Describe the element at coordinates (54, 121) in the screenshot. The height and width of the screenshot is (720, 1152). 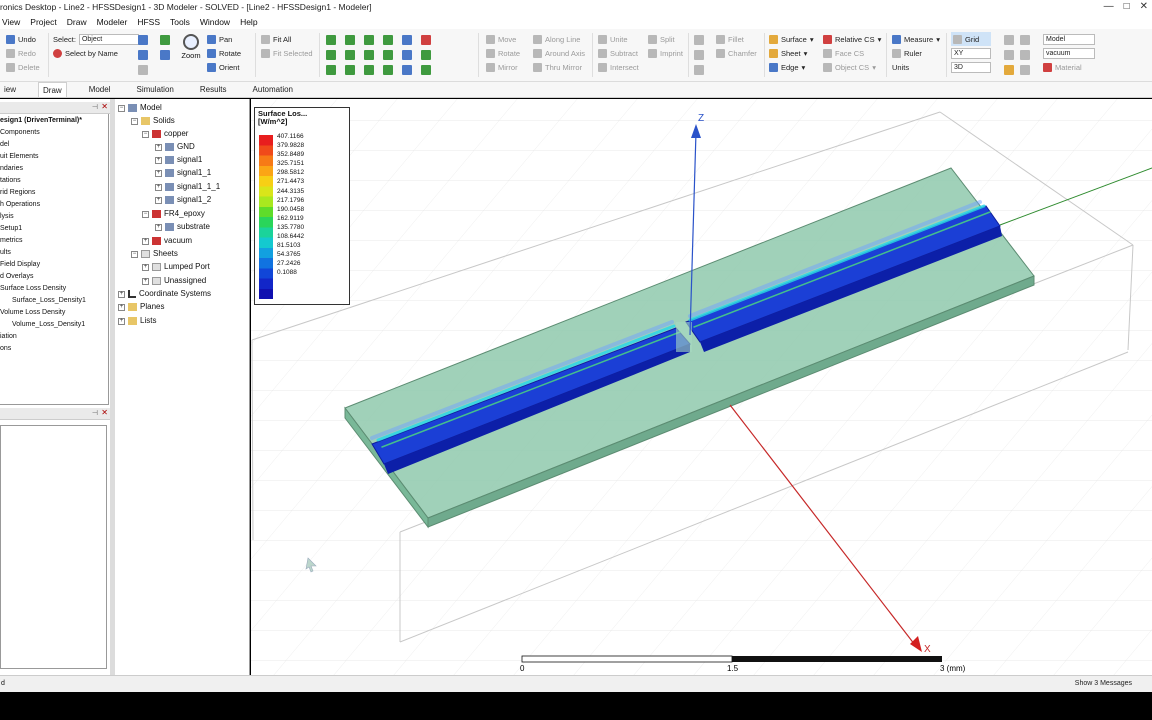
I see `project-tree-item: esign1 (DrivenTerminal)*` at that location.